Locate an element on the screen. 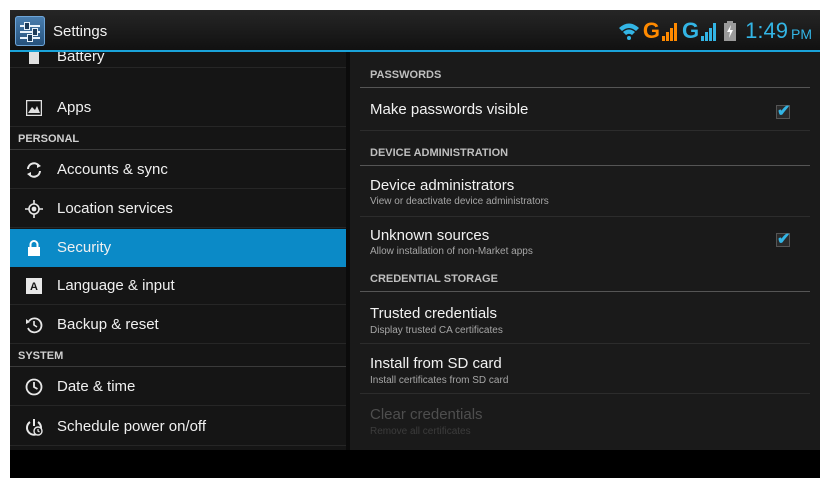 The width and height of the screenshot is (831, 486). clock-icon is located at coordinates (34, 387).